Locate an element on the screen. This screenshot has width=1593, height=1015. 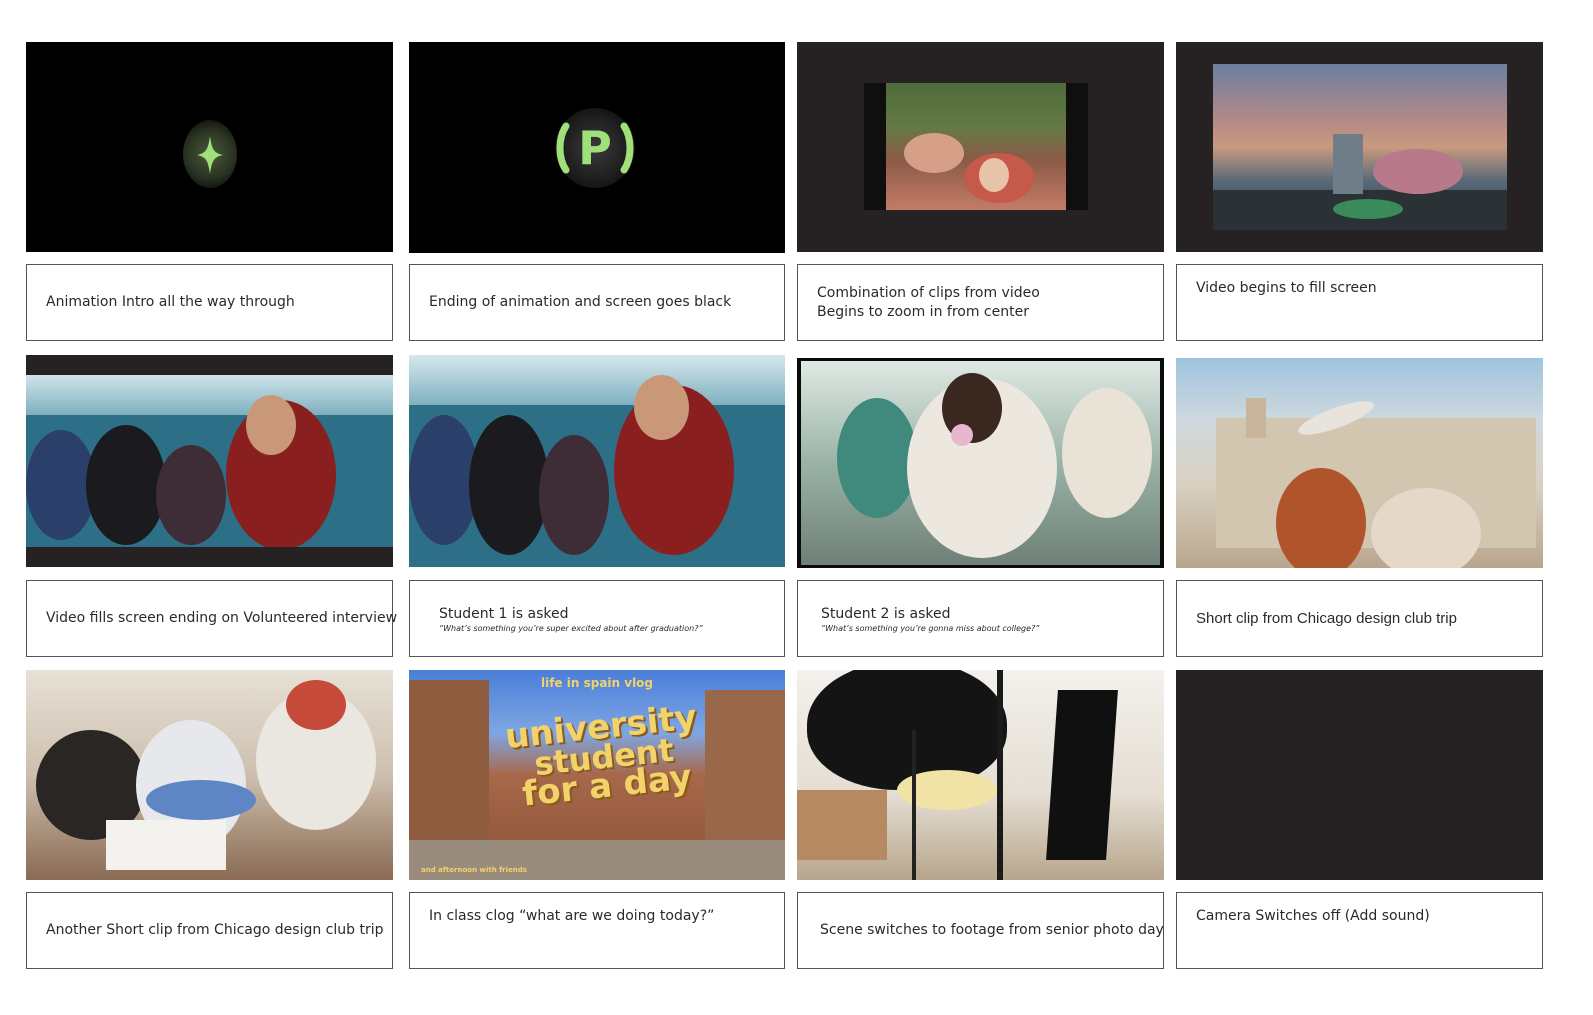
caption-1: Animation Intro all the way through is located at coordinates (209, 302).